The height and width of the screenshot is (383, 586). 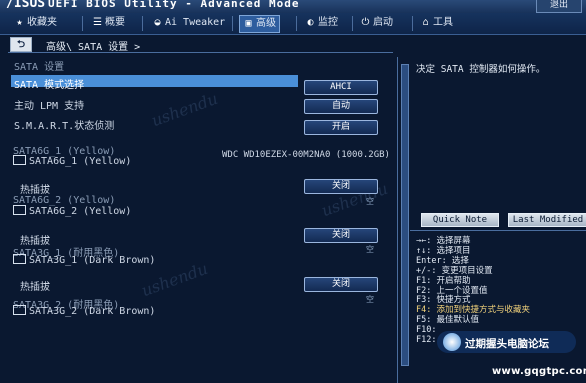 What do you see at coordinates (328, 22) in the screenshot?
I see `tab-label: 监控` at bounding box center [328, 22].